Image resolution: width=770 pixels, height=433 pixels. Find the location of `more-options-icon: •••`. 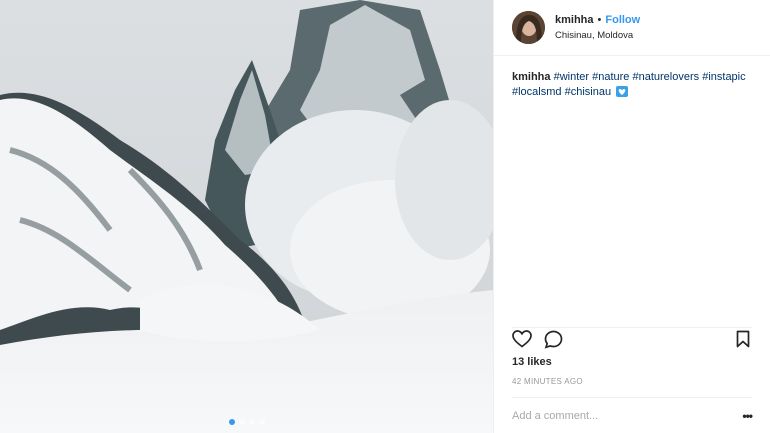

more-options-icon: ••• is located at coordinates (747, 416).